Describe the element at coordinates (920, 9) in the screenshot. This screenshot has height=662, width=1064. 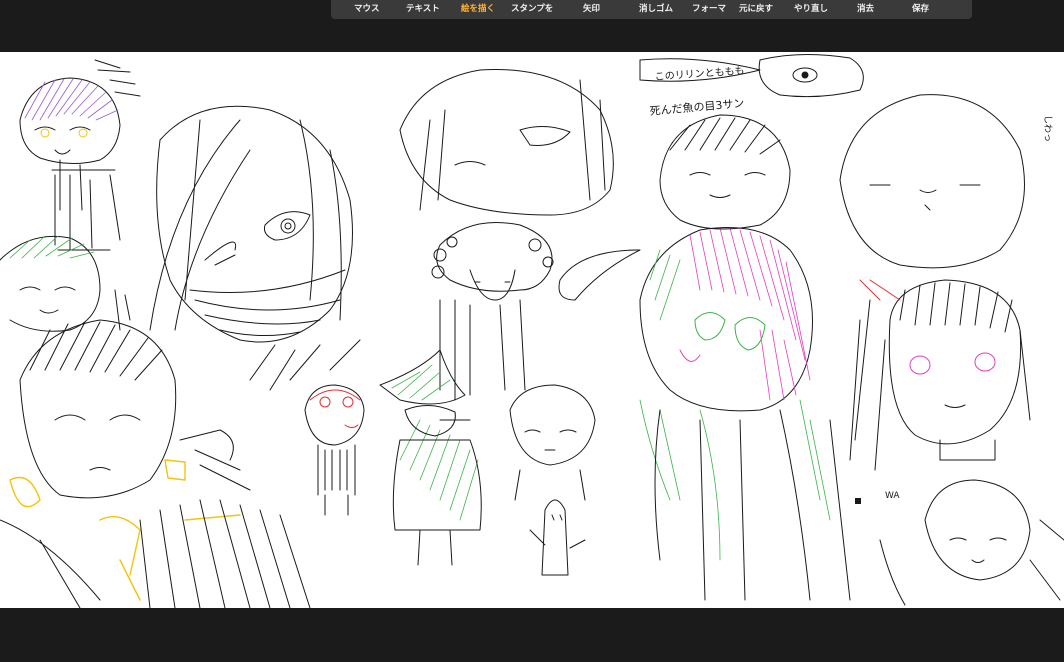
I see `tool-save: 保存` at that location.